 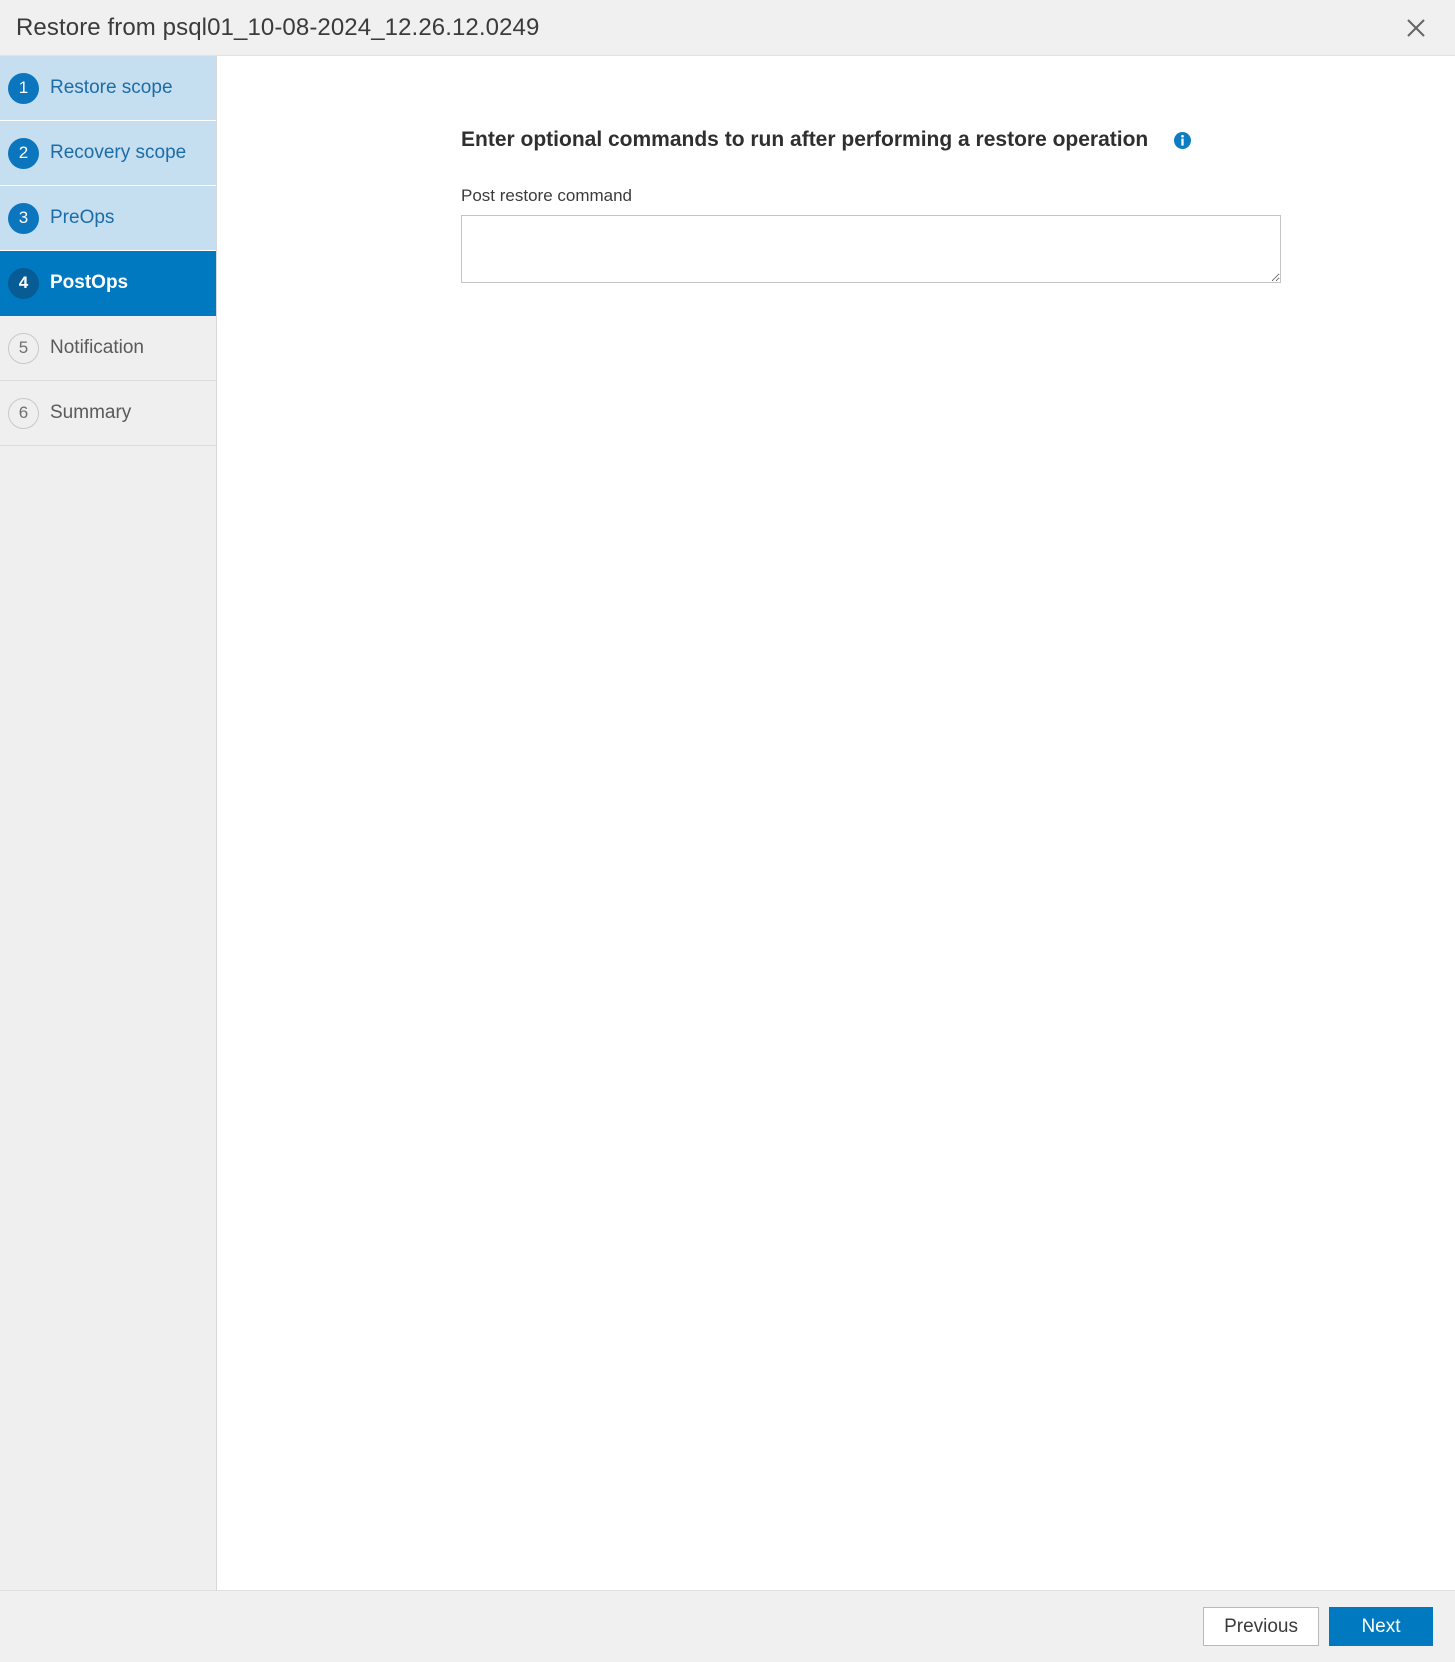 I want to click on next-button: Next, so click(x=1381, y=1626).